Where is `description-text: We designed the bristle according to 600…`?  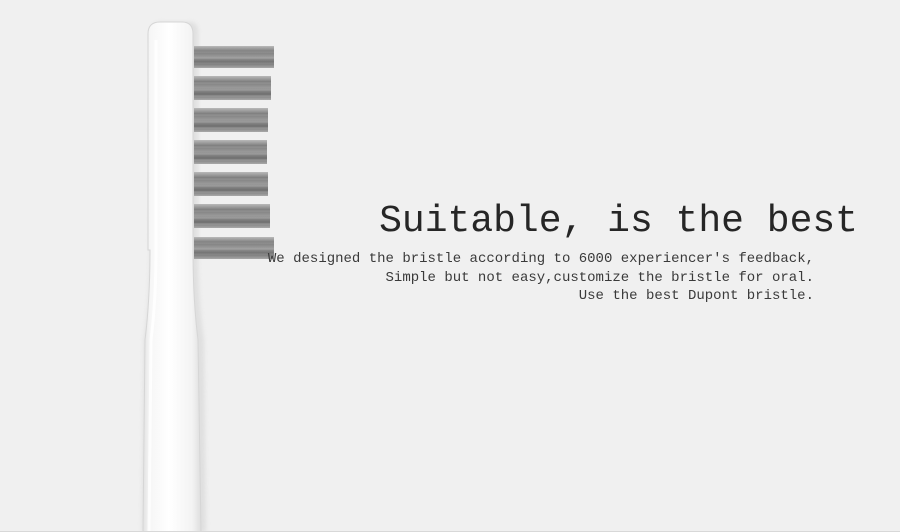 description-text: We designed the bristle according to 600… is located at coordinates (541, 278).